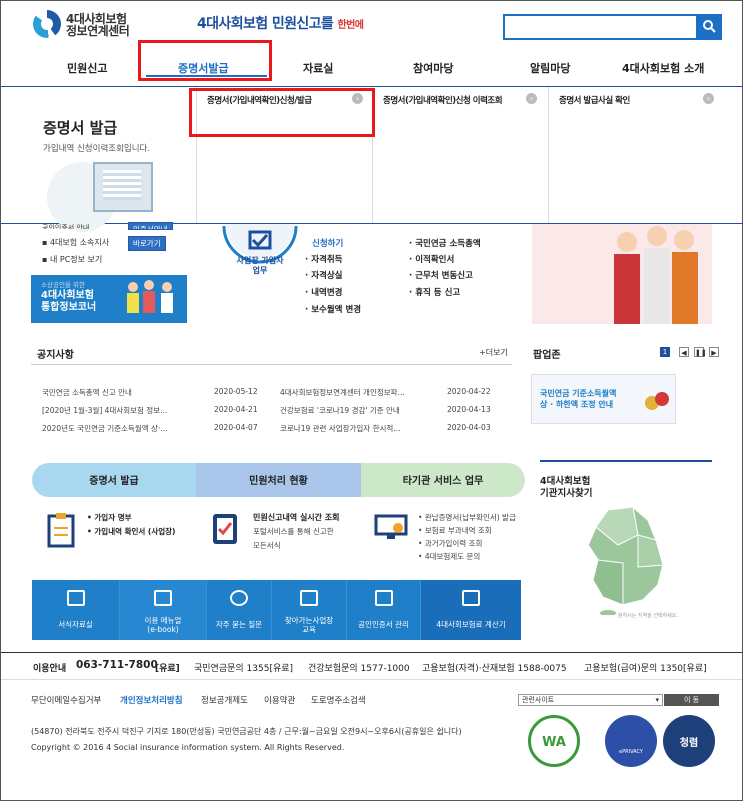  Describe the element at coordinates (109, 299) in the screenshot. I see `small-business-banner: 소상공인을 위한 4대사회보험 통합정보코너` at that location.